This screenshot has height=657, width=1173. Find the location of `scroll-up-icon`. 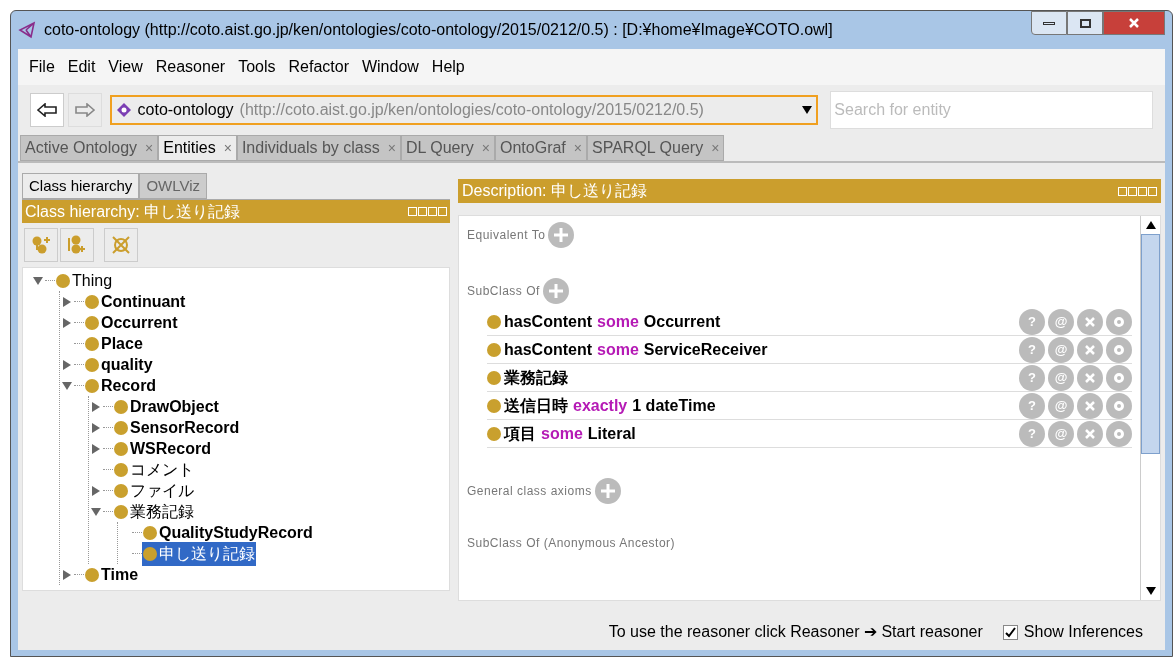

scroll-up-icon is located at coordinates (1150, 225).